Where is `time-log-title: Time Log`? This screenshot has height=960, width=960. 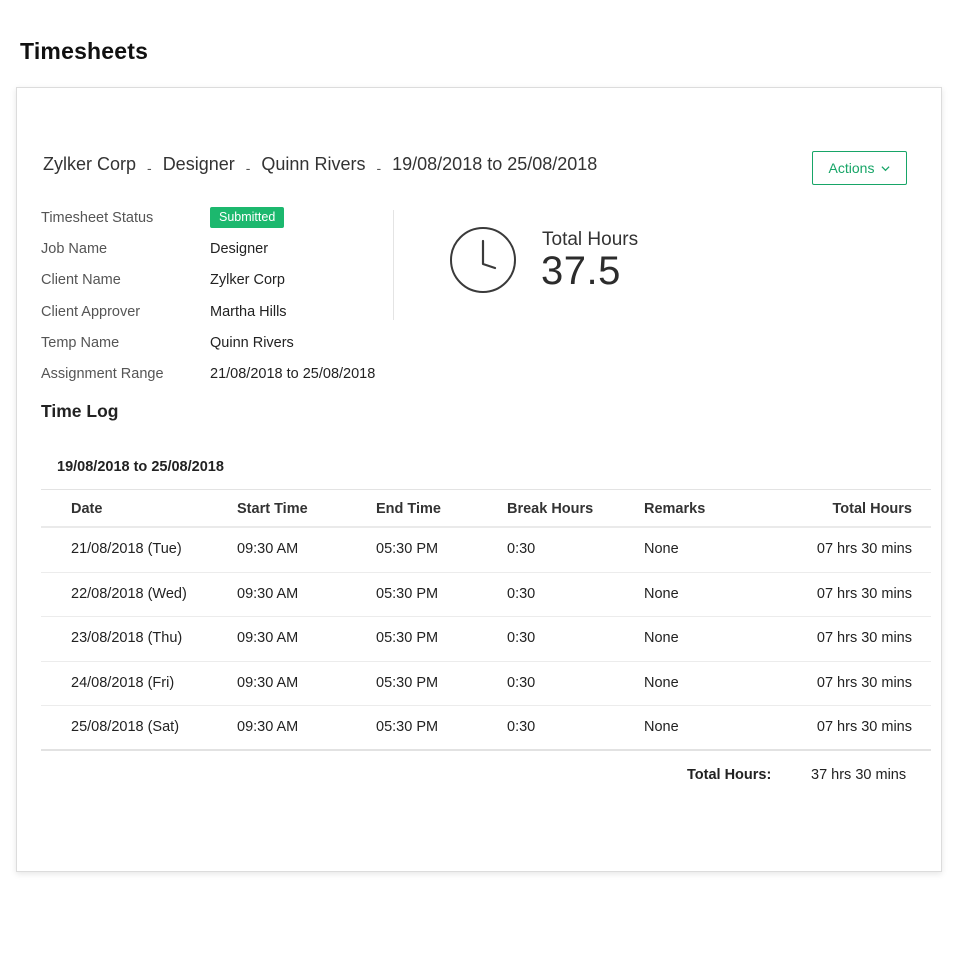 time-log-title: Time Log is located at coordinates (79, 411).